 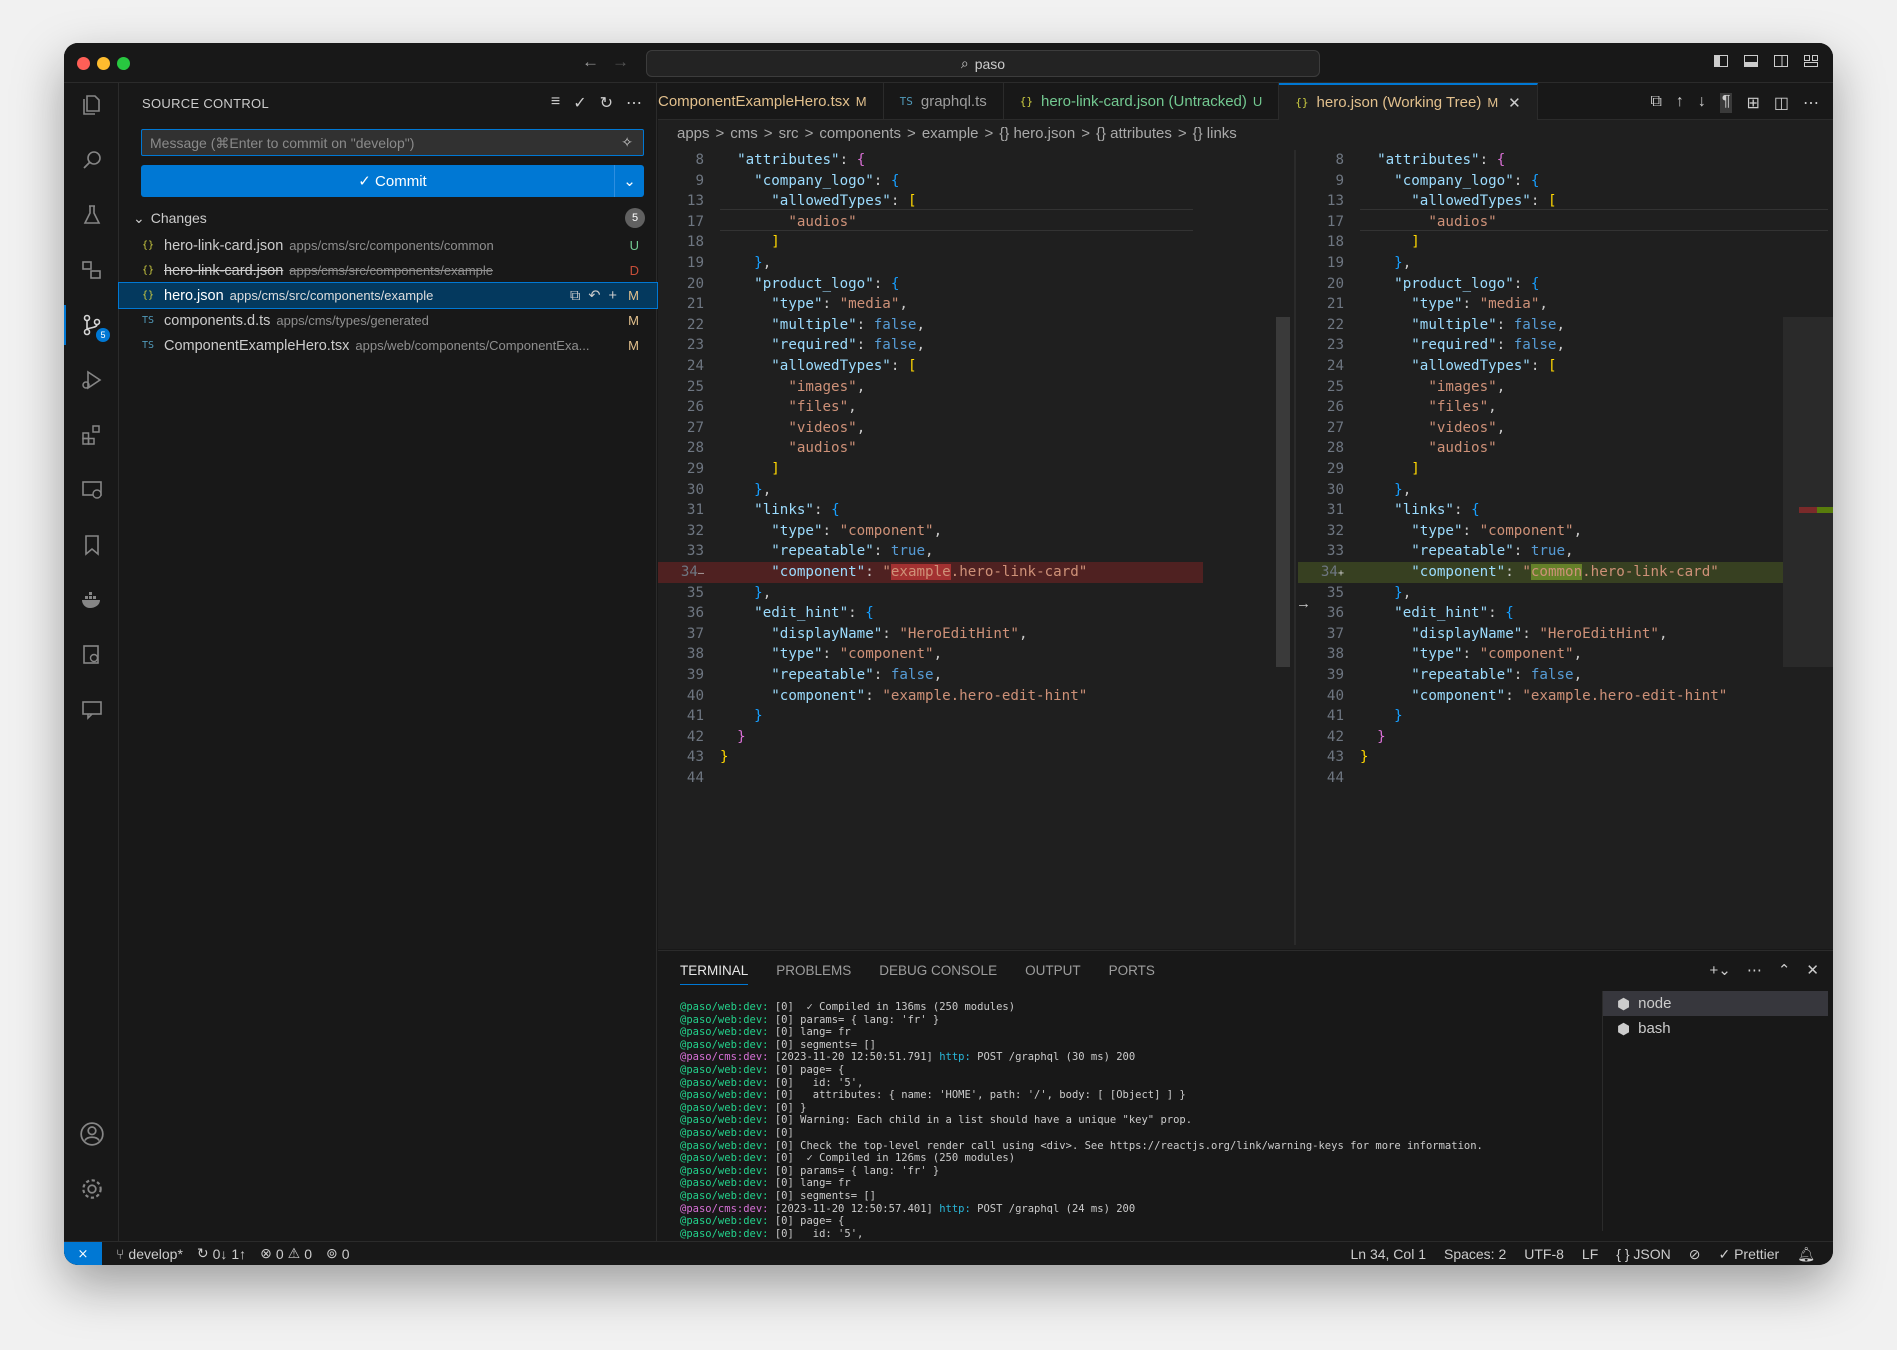 What do you see at coordinates (1408, 101) in the screenshot?
I see `tab-hero-json-working-tree: {} hero.json (Working Tree) M ✕` at bounding box center [1408, 101].